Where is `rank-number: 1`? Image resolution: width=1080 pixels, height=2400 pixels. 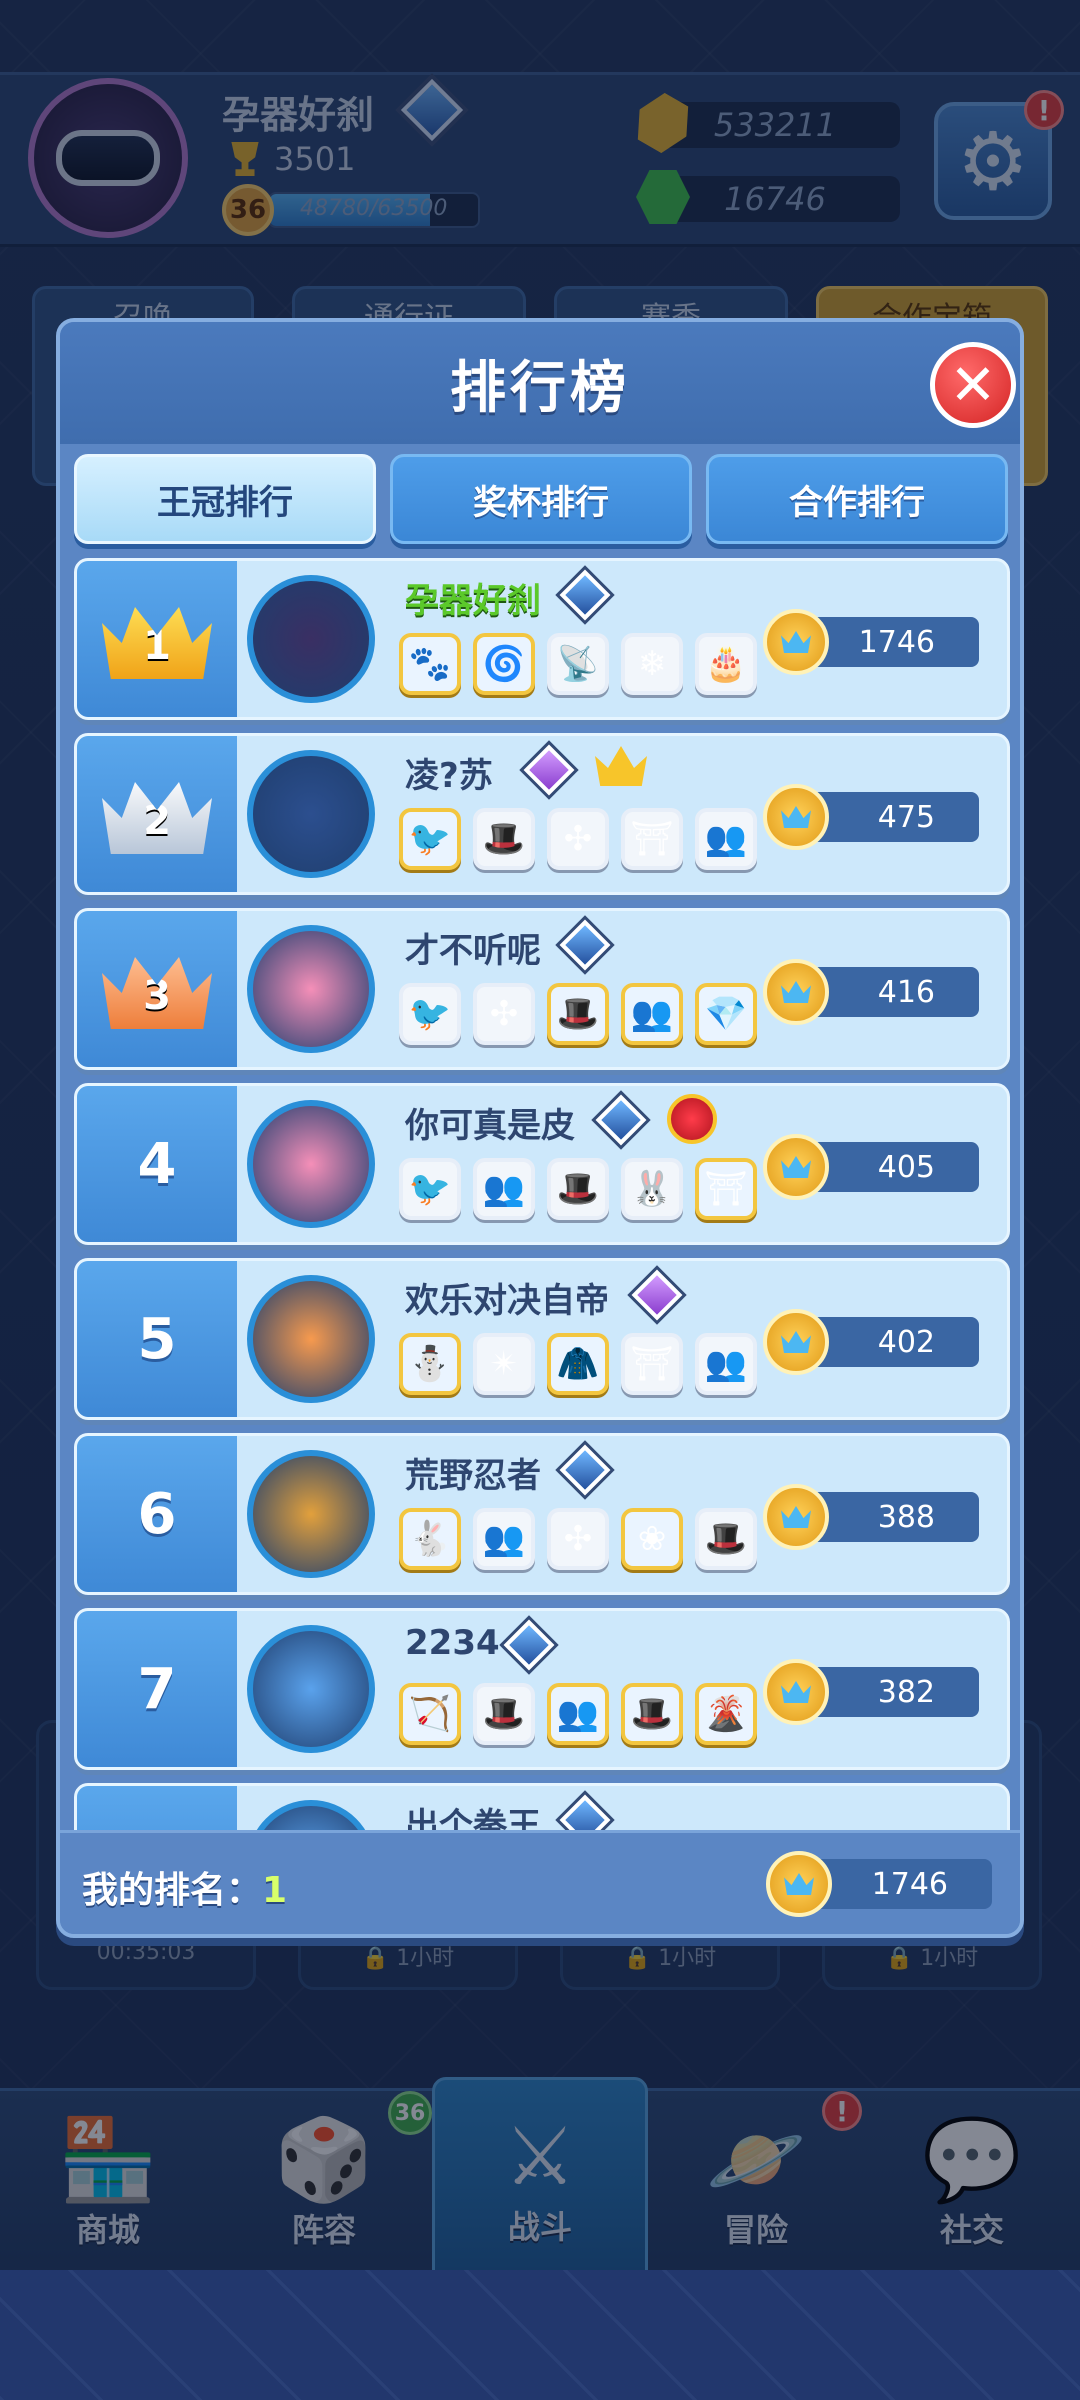 rank-number: 1 is located at coordinates (157, 646).